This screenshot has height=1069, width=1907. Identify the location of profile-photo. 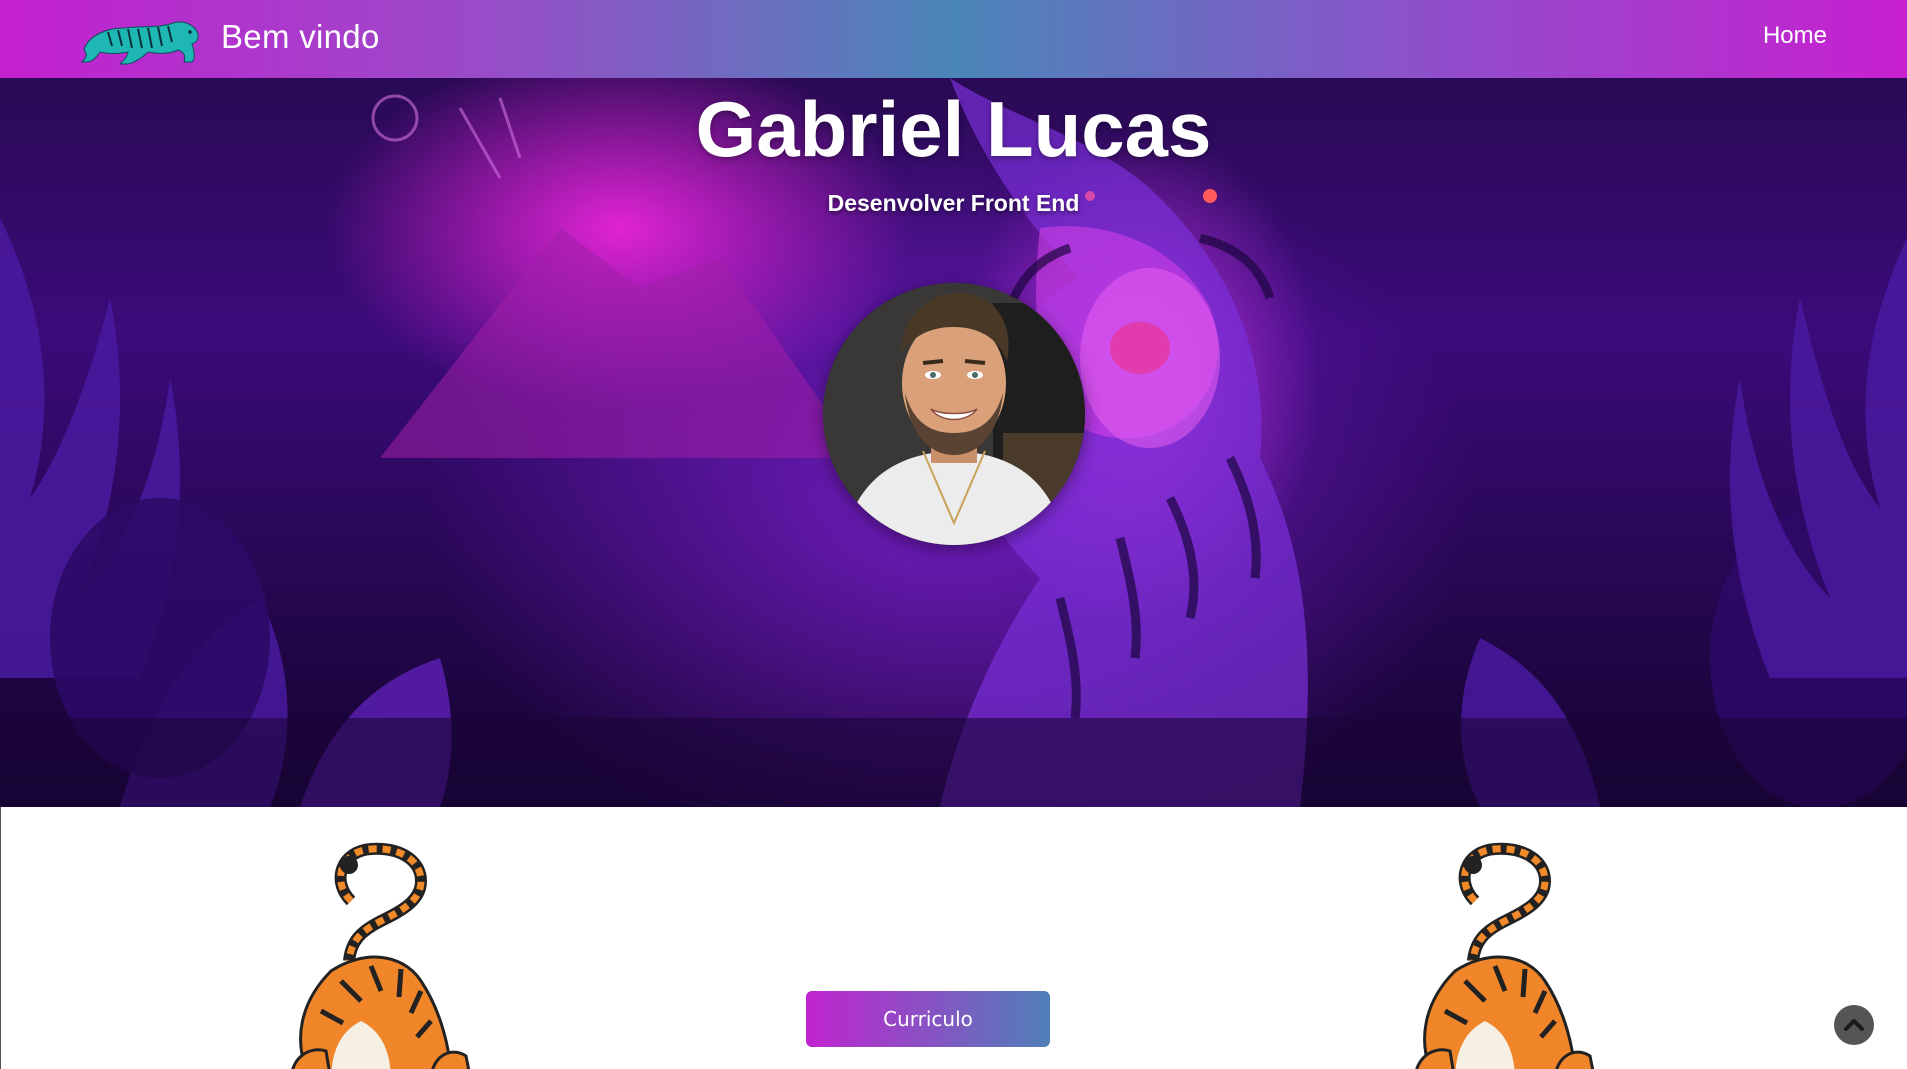
(954, 414).